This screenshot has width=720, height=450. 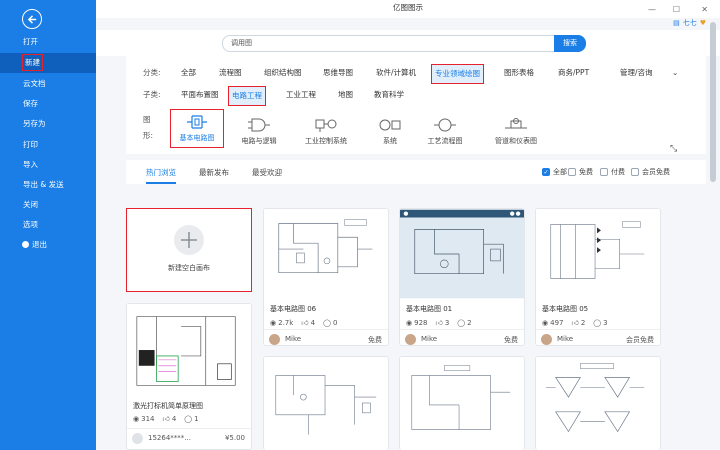 What do you see at coordinates (464, 322) in the screenshot?
I see `comments-stat: ◯ 2` at bounding box center [464, 322].